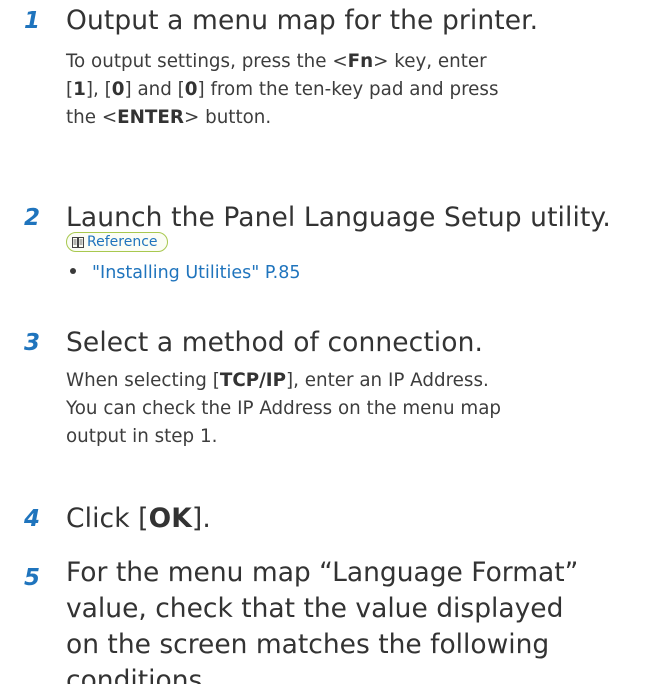 The width and height of the screenshot is (663, 684). What do you see at coordinates (142, 436) in the screenshot?
I see `text: output in step 1.` at bounding box center [142, 436].